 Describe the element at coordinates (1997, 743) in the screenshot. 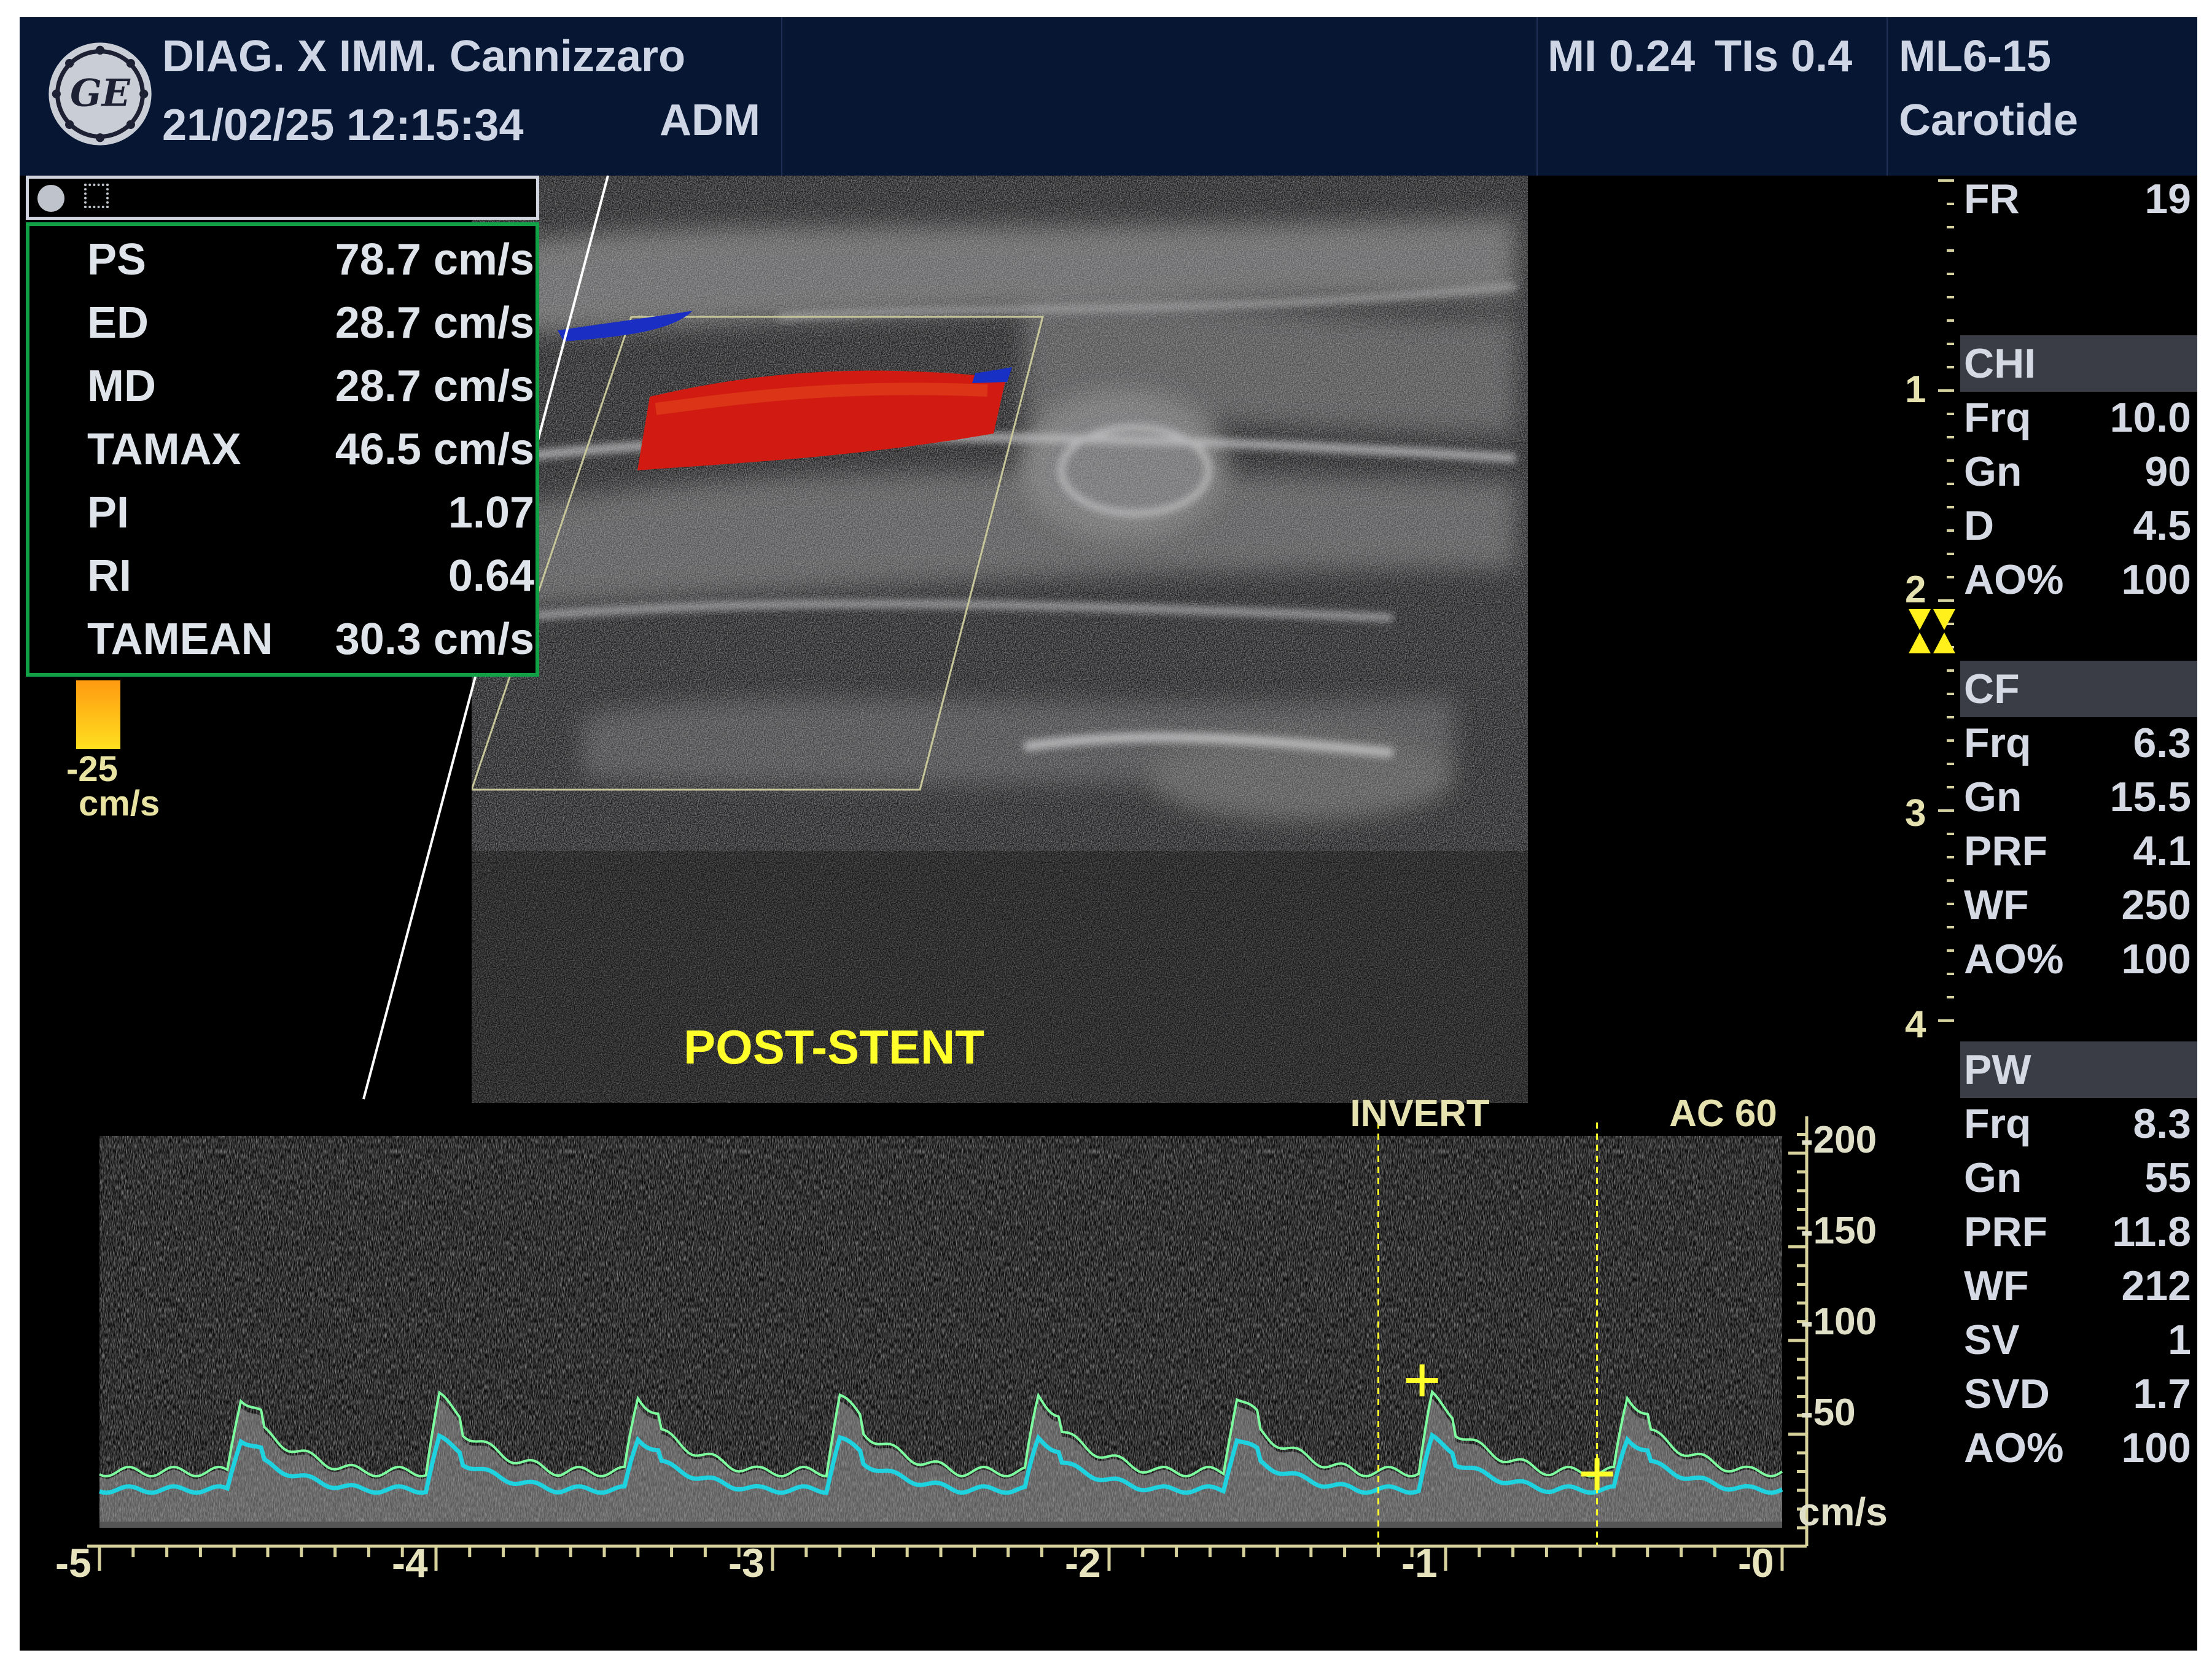

I see `cf-param-label: Frq` at that location.